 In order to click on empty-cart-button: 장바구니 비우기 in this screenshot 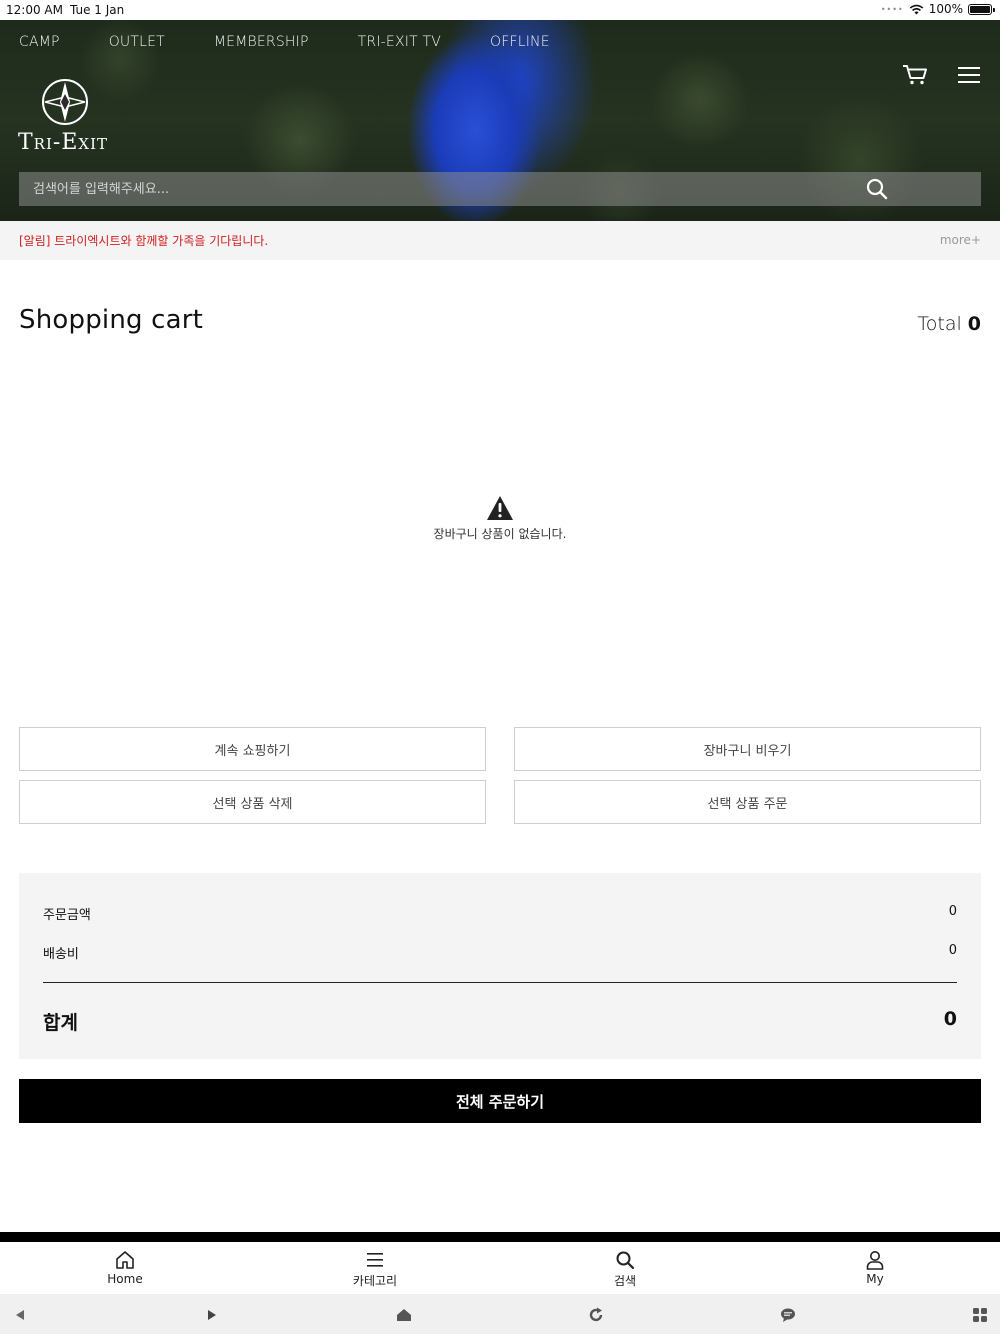, I will do `click(747, 749)`.